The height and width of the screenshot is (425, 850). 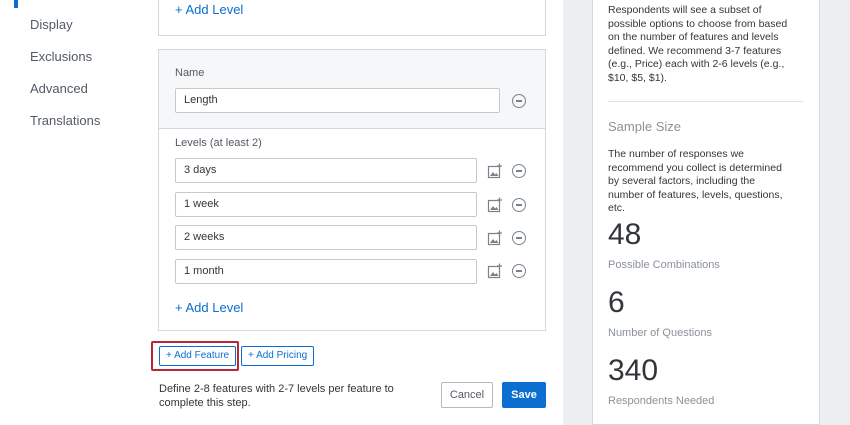 I want to click on feature-name-label: Name, so click(x=190, y=73).